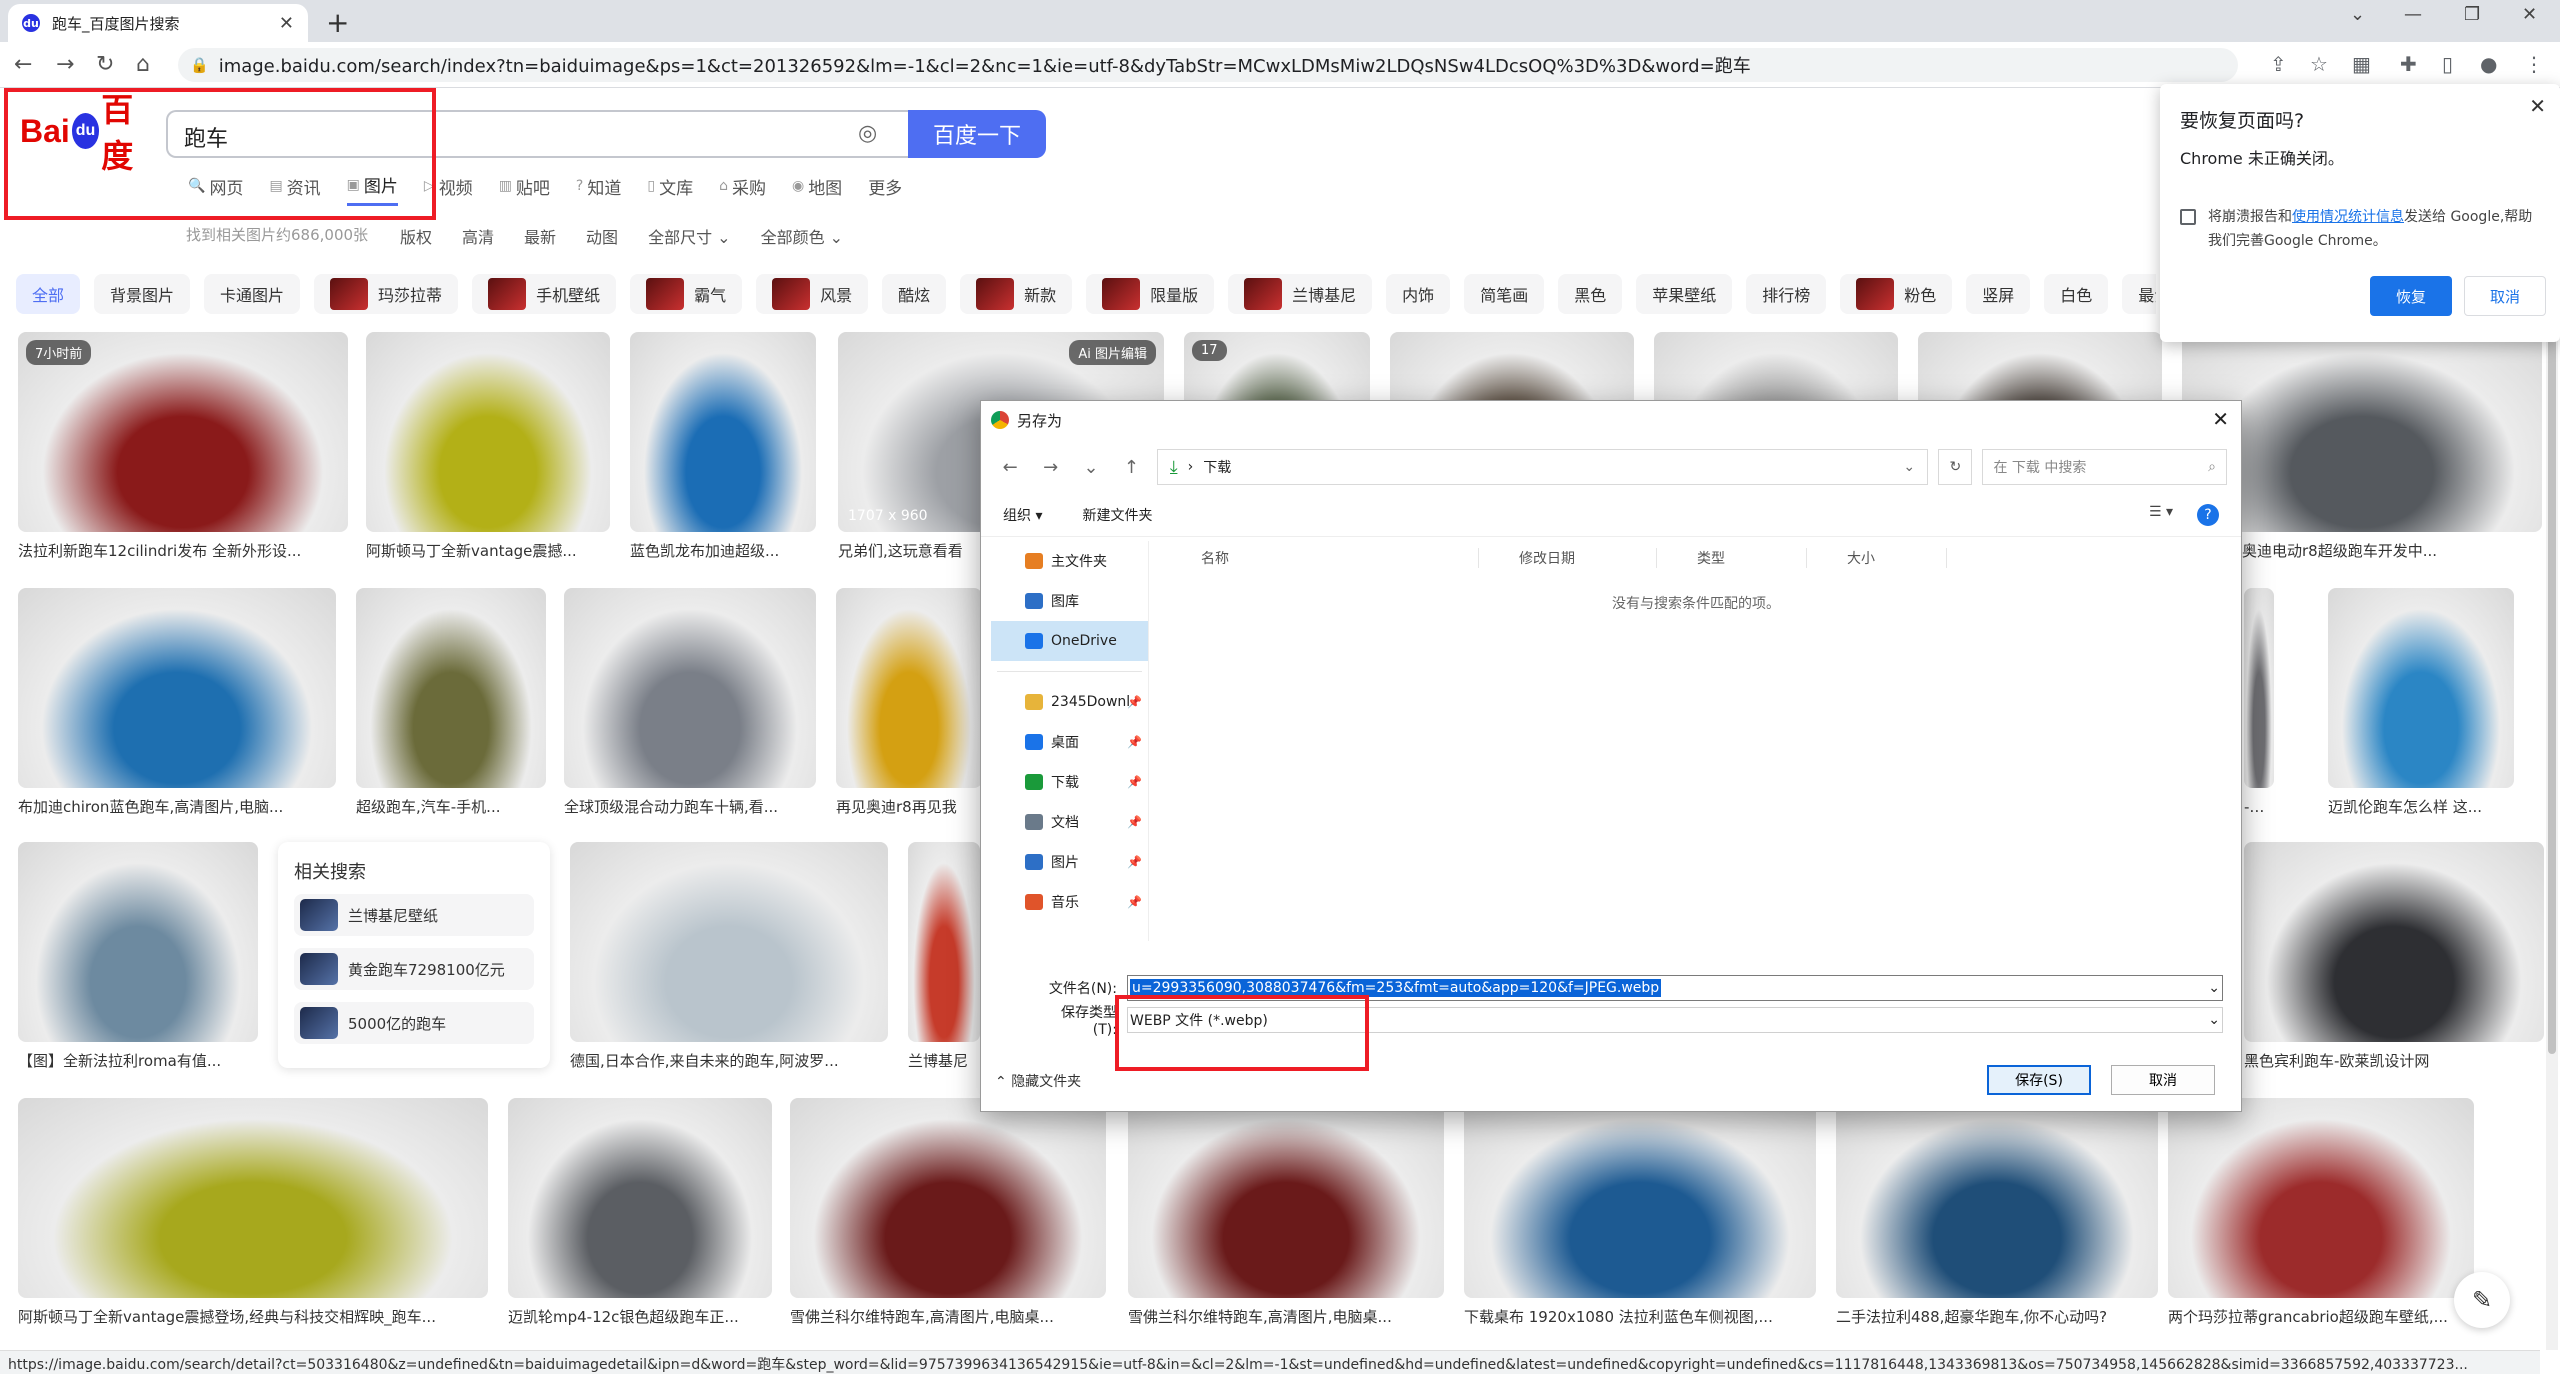 The width and height of the screenshot is (2560, 1374). I want to click on chevron-down-icon: ⌄, so click(2214, 988).